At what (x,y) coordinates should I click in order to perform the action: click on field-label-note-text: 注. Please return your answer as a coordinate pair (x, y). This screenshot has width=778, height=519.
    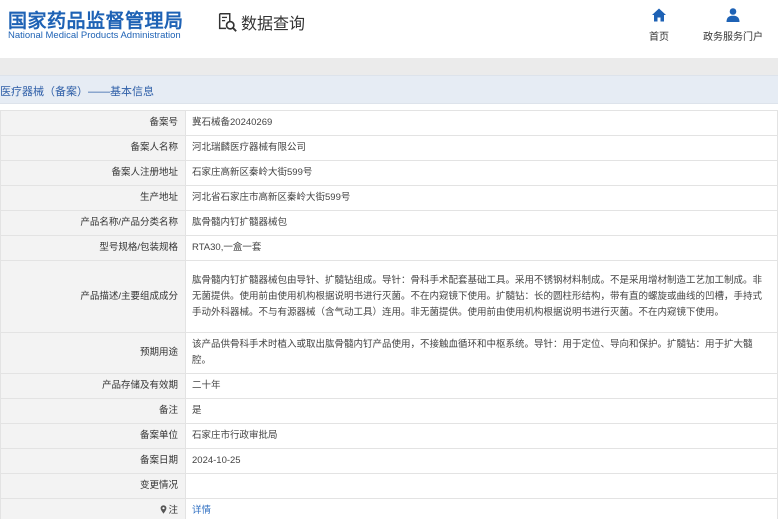
    Looking at the image, I should click on (173, 510).